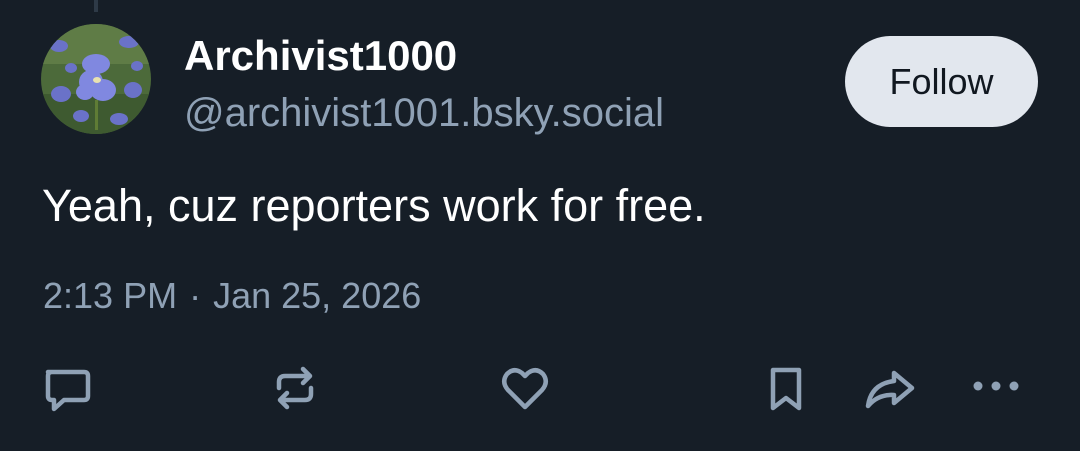  What do you see at coordinates (424, 113) in the screenshot?
I see `author-handle: @archivist1001.bsky.social` at bounding box center [424, 113].